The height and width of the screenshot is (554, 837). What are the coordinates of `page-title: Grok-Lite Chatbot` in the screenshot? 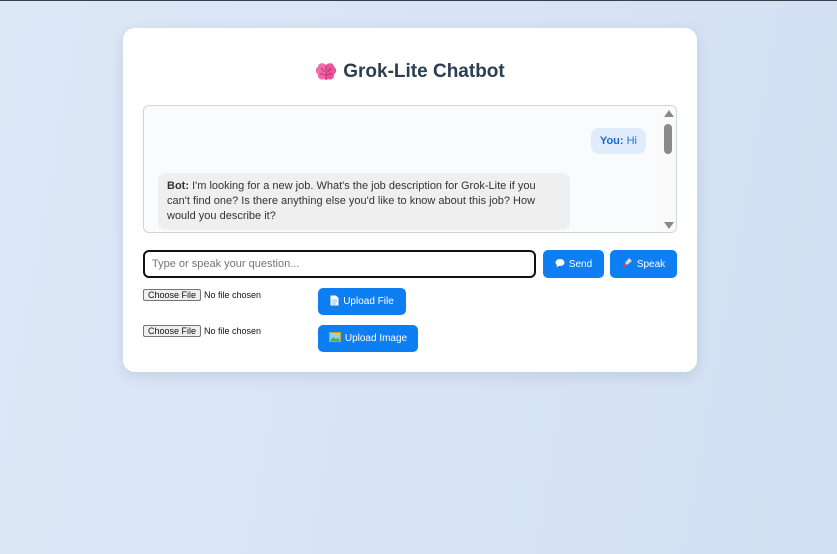 It's located at (410, 72).